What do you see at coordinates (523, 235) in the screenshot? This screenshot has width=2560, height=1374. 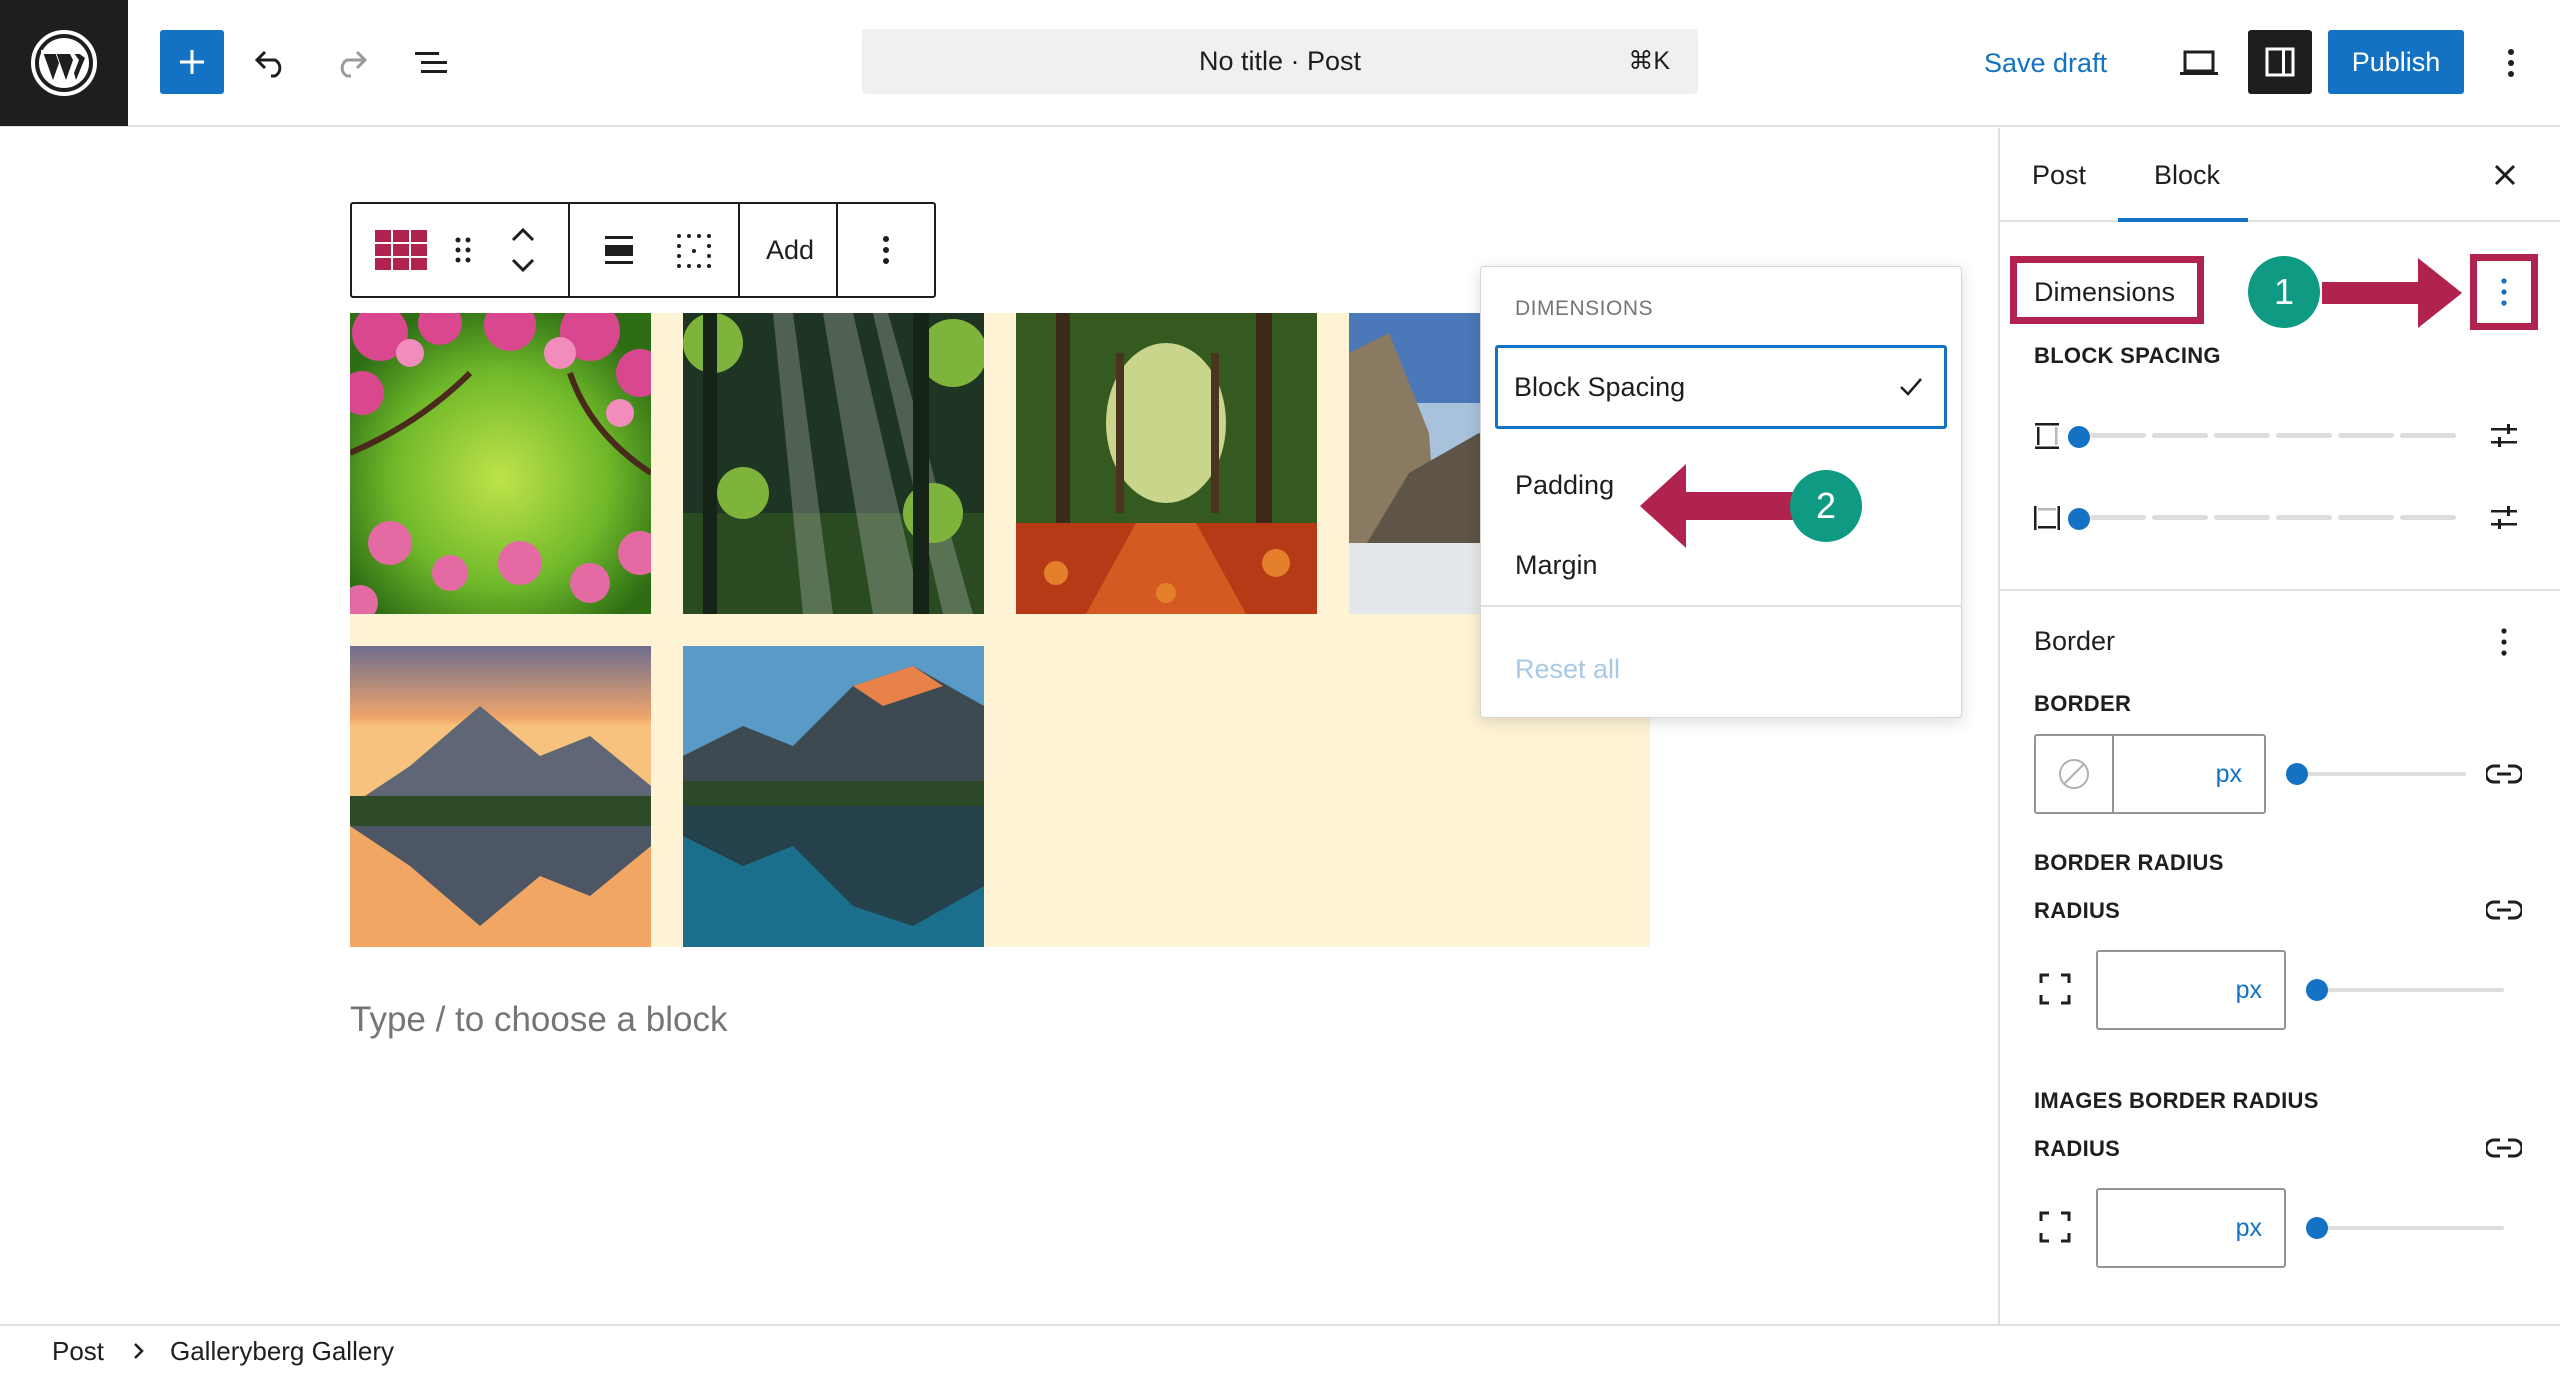 I see `move-up-icon` at bounding box center [523, 235].